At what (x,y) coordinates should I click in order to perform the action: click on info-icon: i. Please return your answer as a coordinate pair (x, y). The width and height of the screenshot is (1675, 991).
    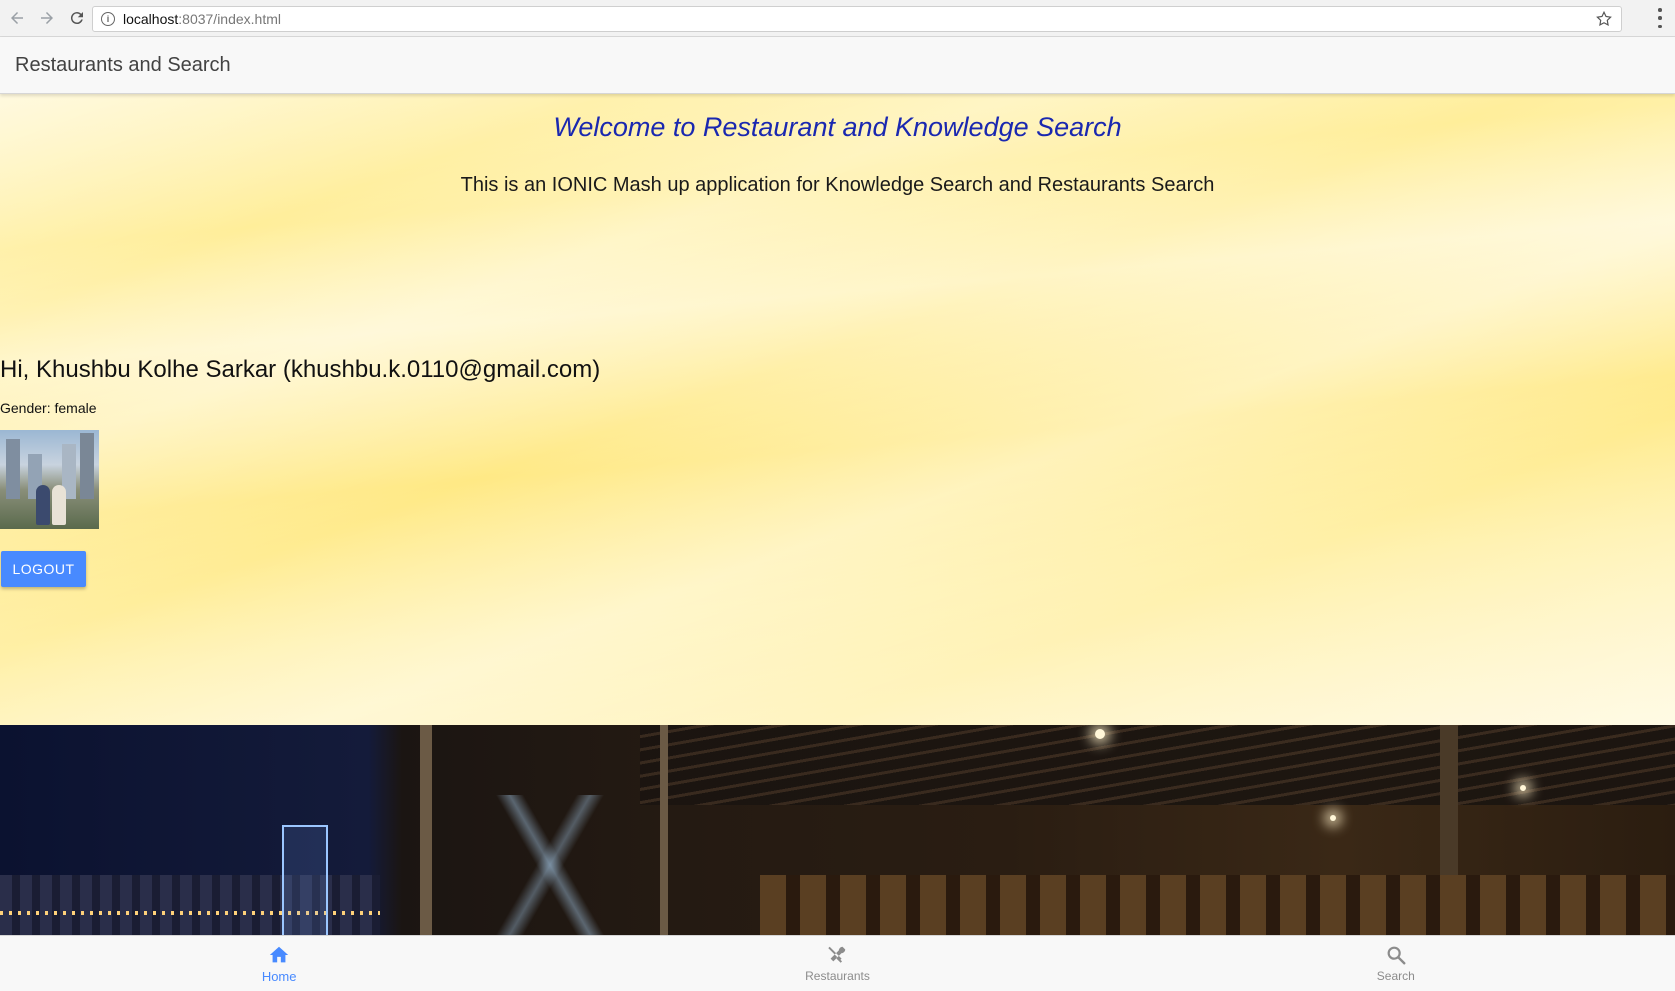
    Looking at the image, I should click on (108, 19).